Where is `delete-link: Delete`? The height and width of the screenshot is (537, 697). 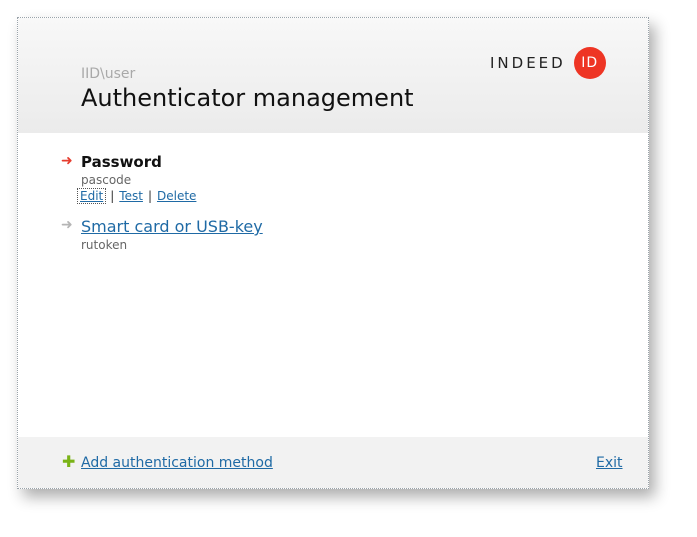 delete-link: Delete is located at coordinates (176, 196).